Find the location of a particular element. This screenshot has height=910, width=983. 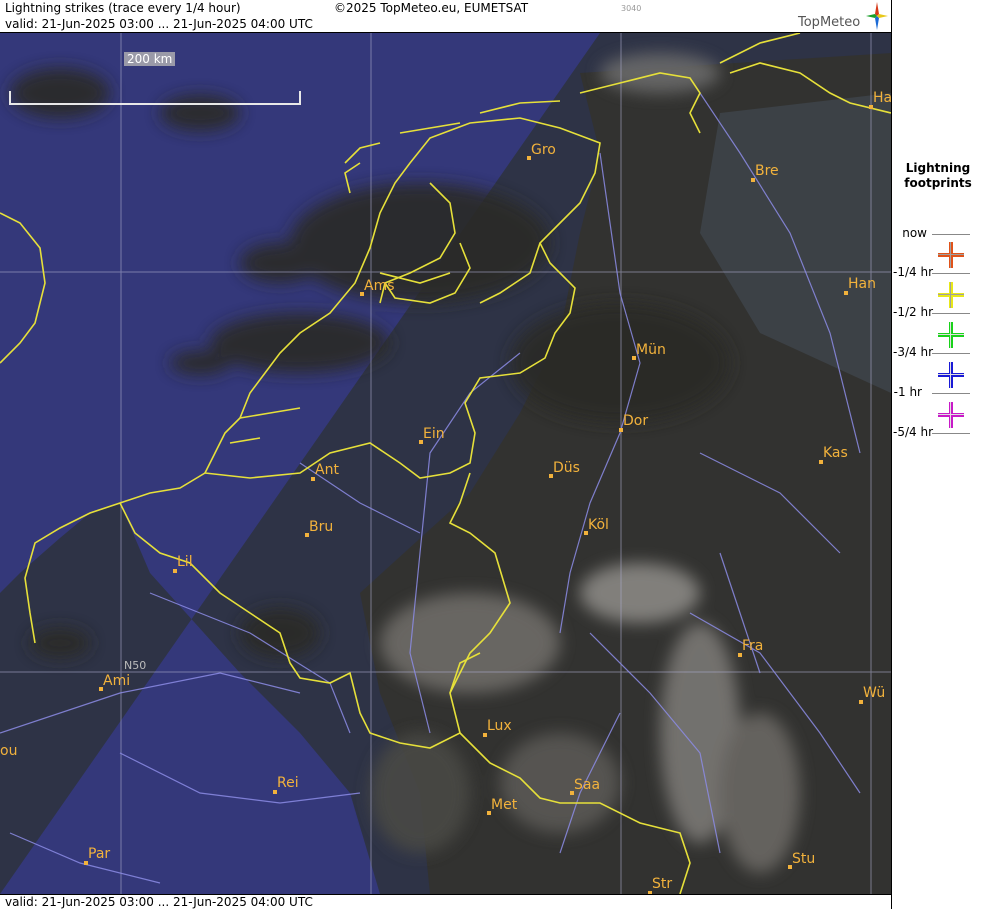

city-label: Düs is located at coordinates (566, 468).